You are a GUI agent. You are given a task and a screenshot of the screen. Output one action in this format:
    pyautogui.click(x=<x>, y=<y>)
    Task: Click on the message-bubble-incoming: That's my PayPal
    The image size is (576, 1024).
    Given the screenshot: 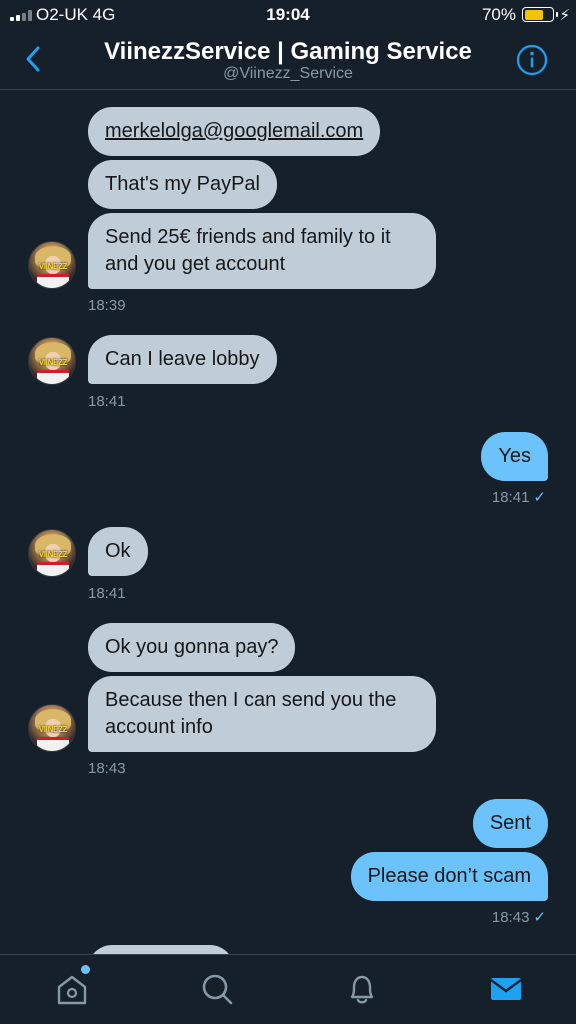 What is the action you would take?
    pyautogui.click(x=182, y=184)
    